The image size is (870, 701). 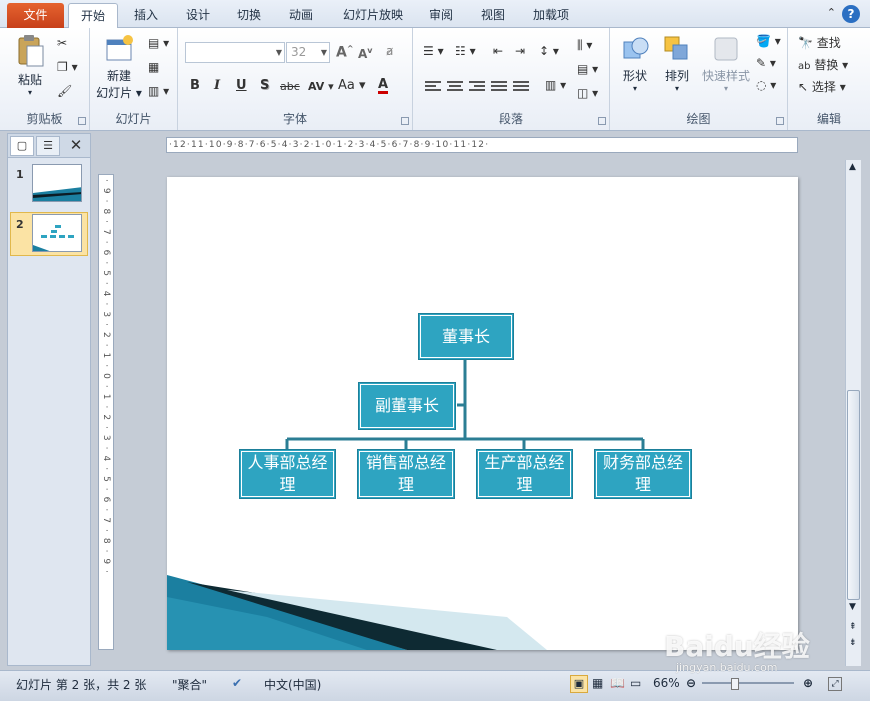 What do you see at coordinates (217, 85) in the screenshot?
I see `italic-button: I` at bounding box center [217, 85].